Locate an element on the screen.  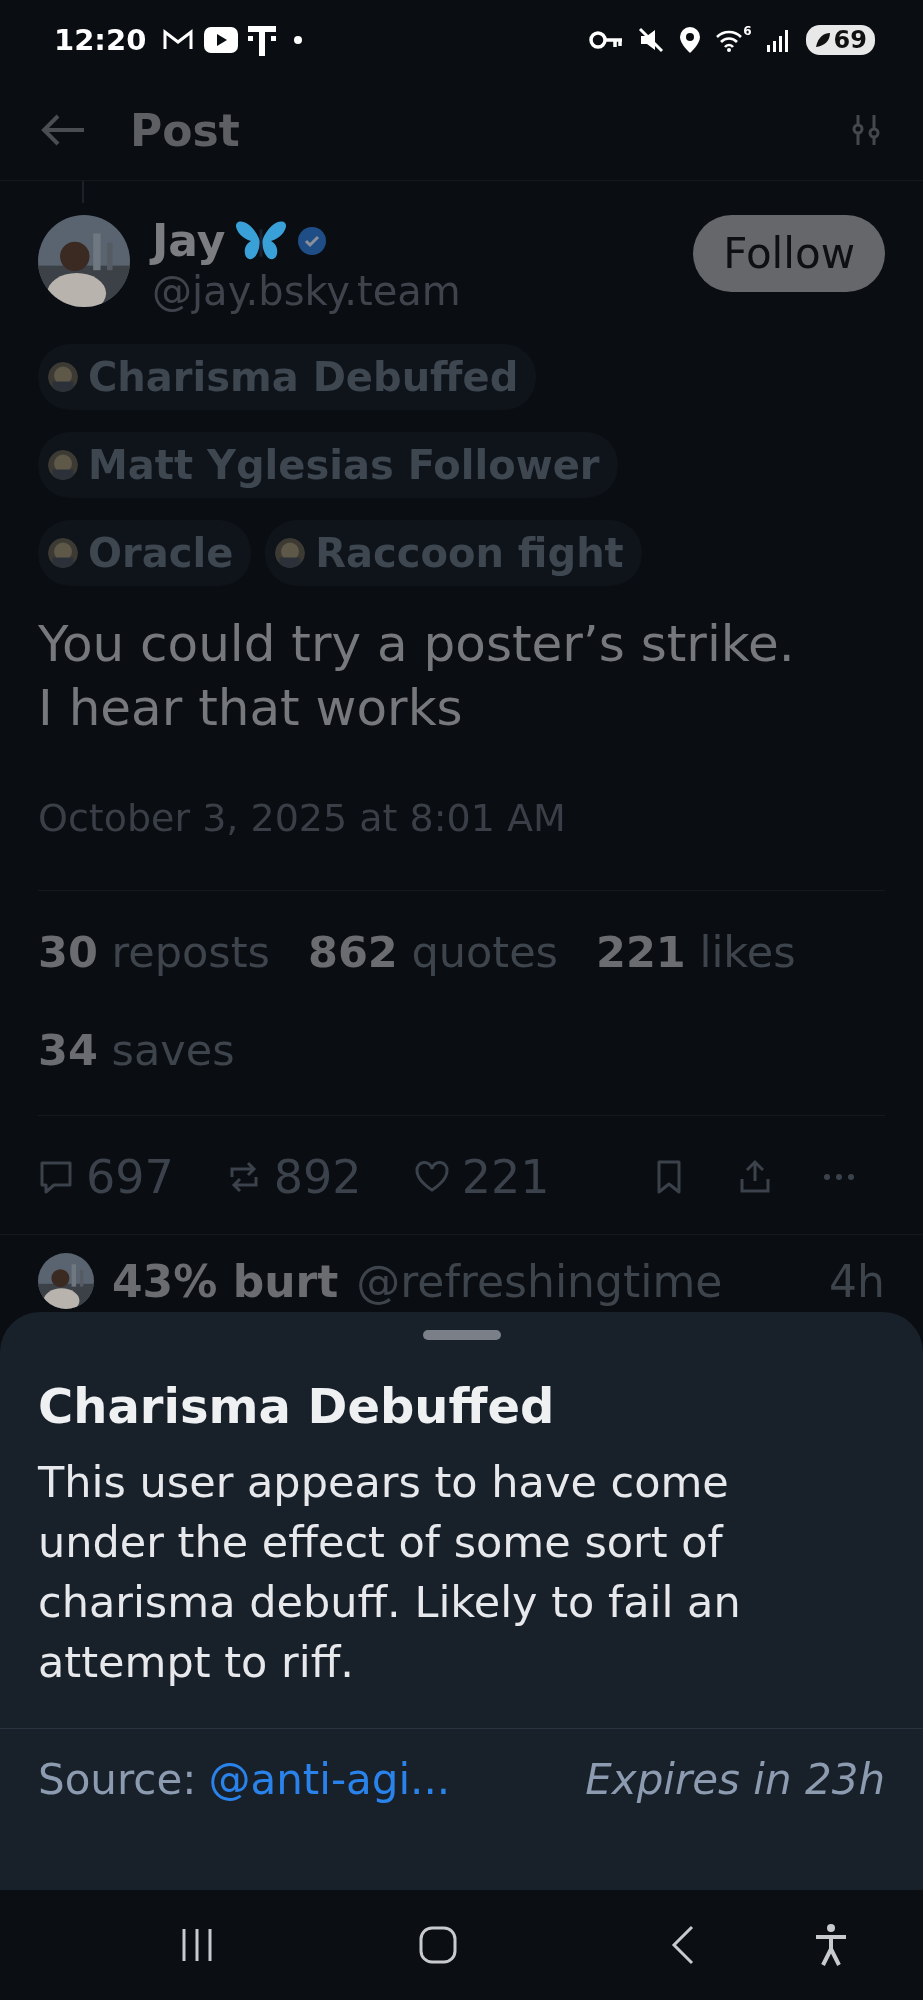
notification-dot-icon is located at coordinates (298, 40).